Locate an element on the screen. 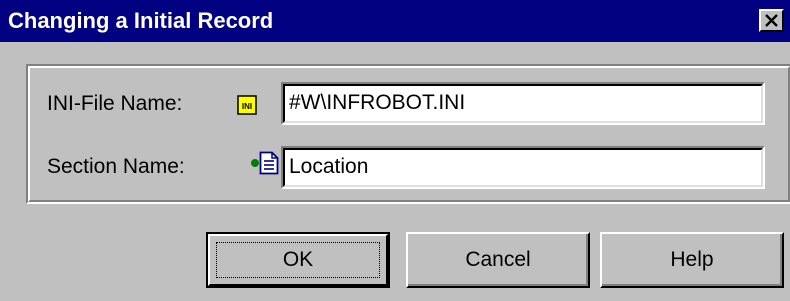  help-button-label: Help is located at coordinates (692, 259).